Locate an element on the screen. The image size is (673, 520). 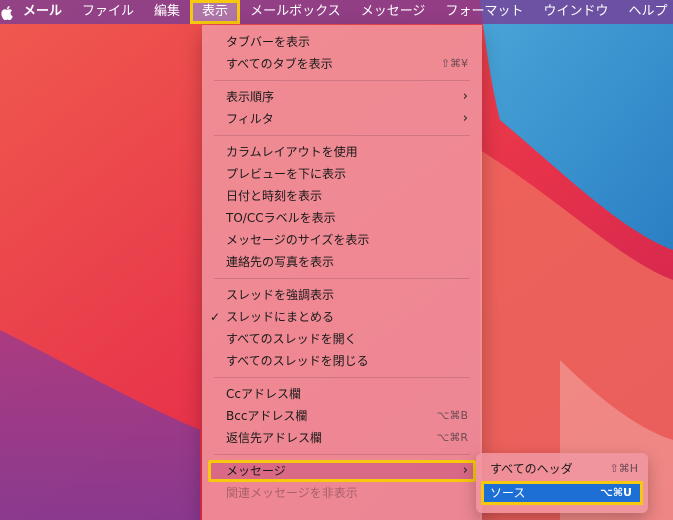
menu-item-filter: フィルタ › is located at coordinates (342, 119).